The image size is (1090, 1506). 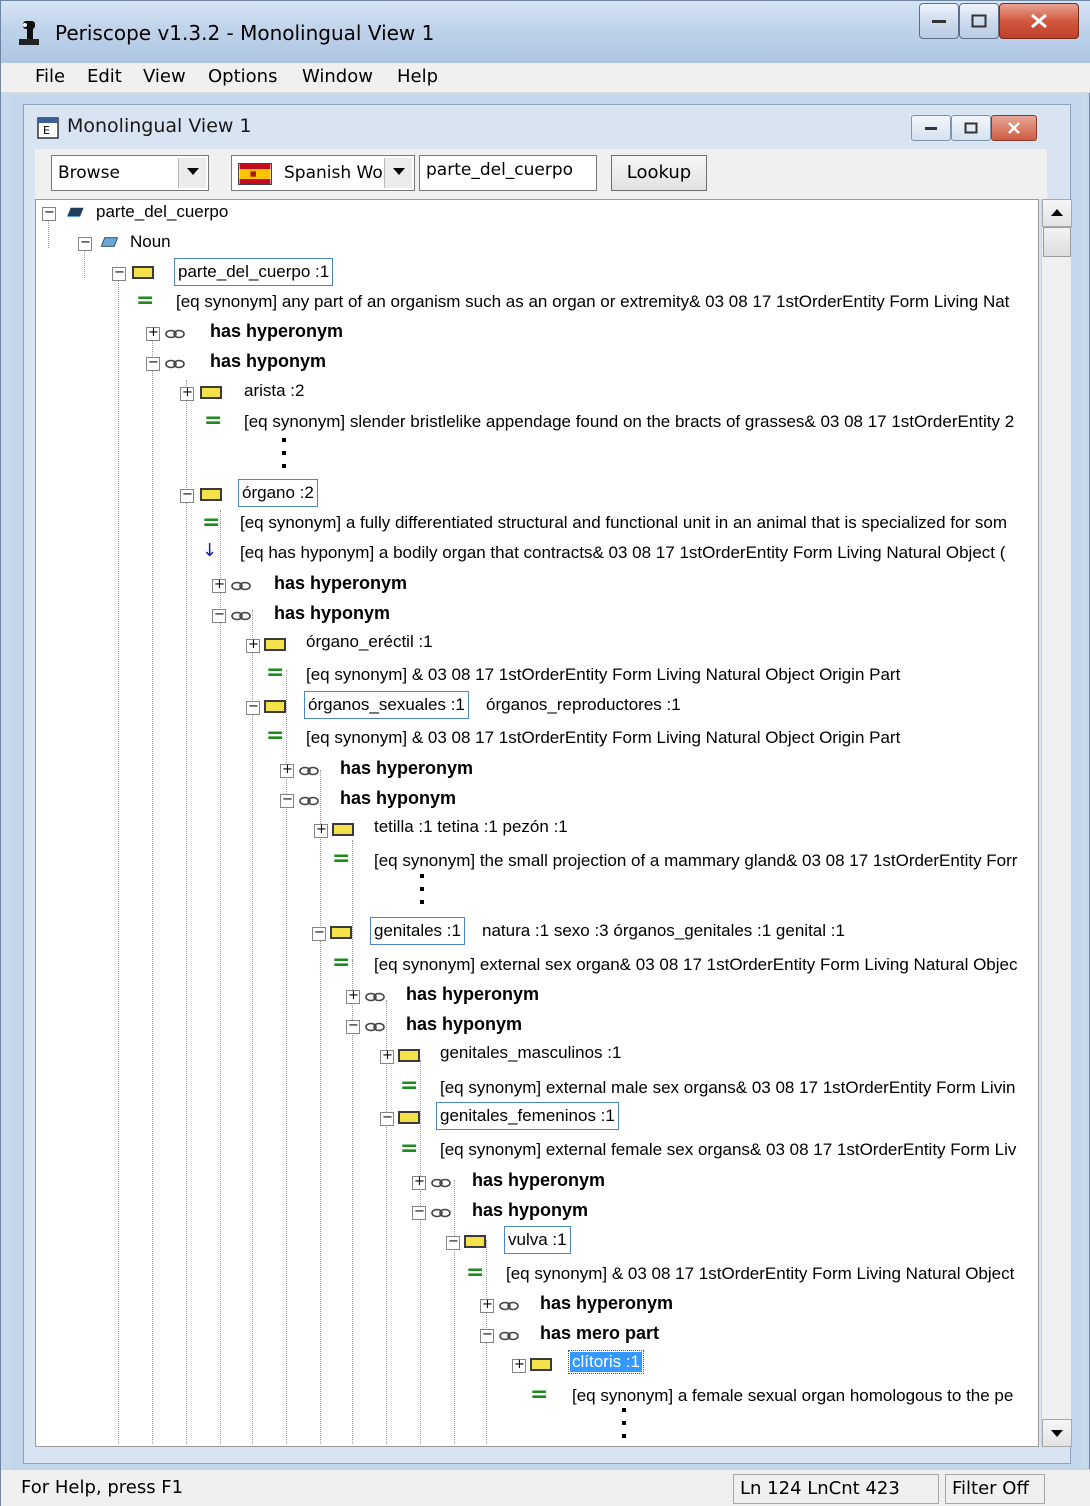 I want to click on more-items-ellipsis, so click(x=625, y=1427).